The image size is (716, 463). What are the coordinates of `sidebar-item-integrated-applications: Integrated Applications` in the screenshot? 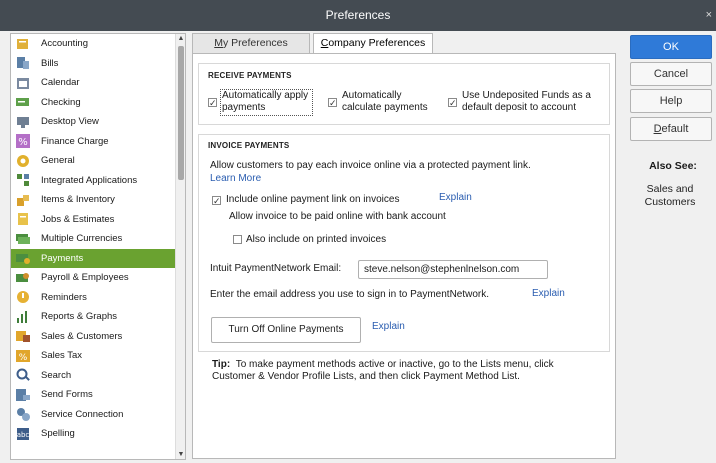 It's located at (93, 181).